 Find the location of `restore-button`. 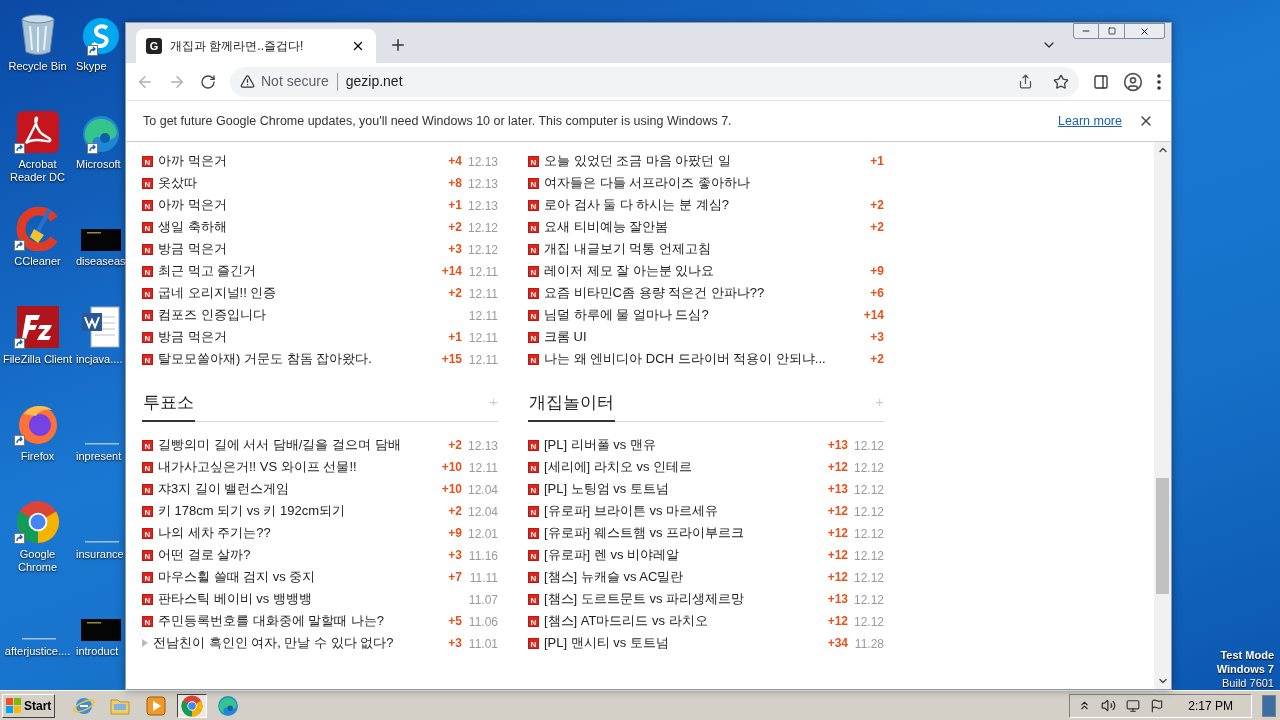

restore-button is located at coordinates (1112, 31).